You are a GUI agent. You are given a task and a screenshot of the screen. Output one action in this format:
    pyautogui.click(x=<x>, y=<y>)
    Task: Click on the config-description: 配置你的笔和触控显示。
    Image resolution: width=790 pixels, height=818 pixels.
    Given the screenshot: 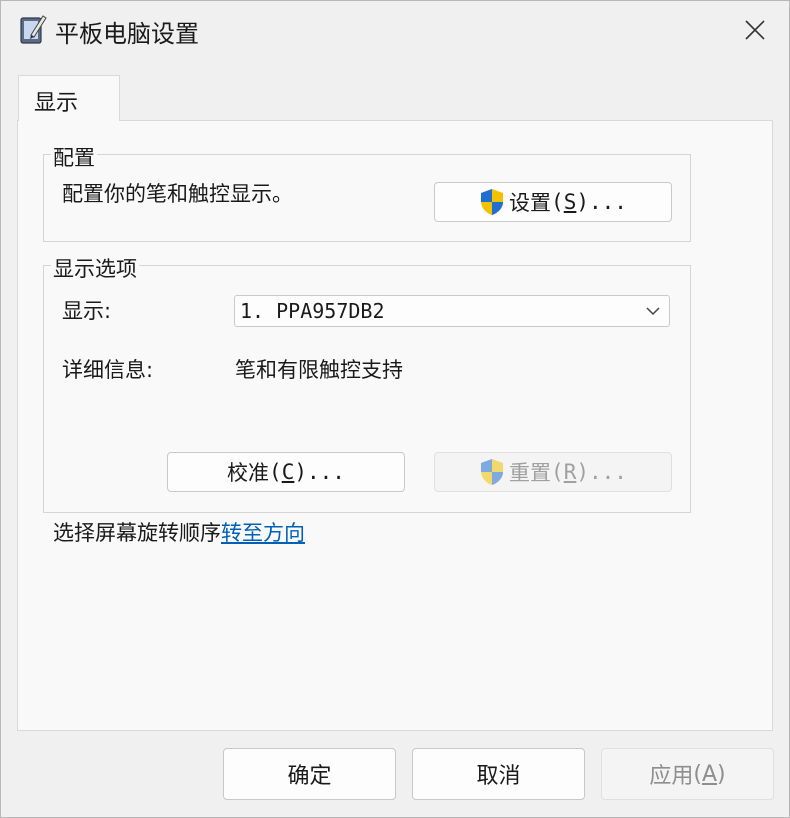 What is the action you would take?
    pyautogui.click(x=177, y=194)
    